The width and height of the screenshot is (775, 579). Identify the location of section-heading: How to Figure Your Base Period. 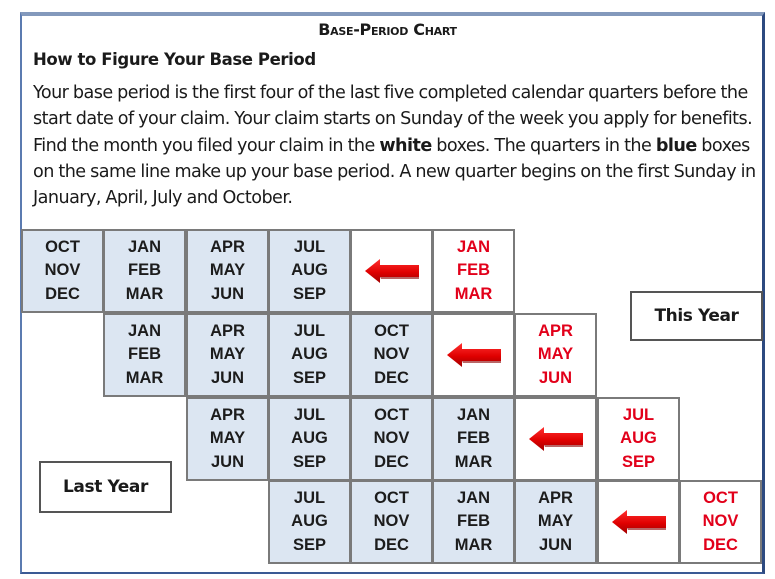
(174, 59).